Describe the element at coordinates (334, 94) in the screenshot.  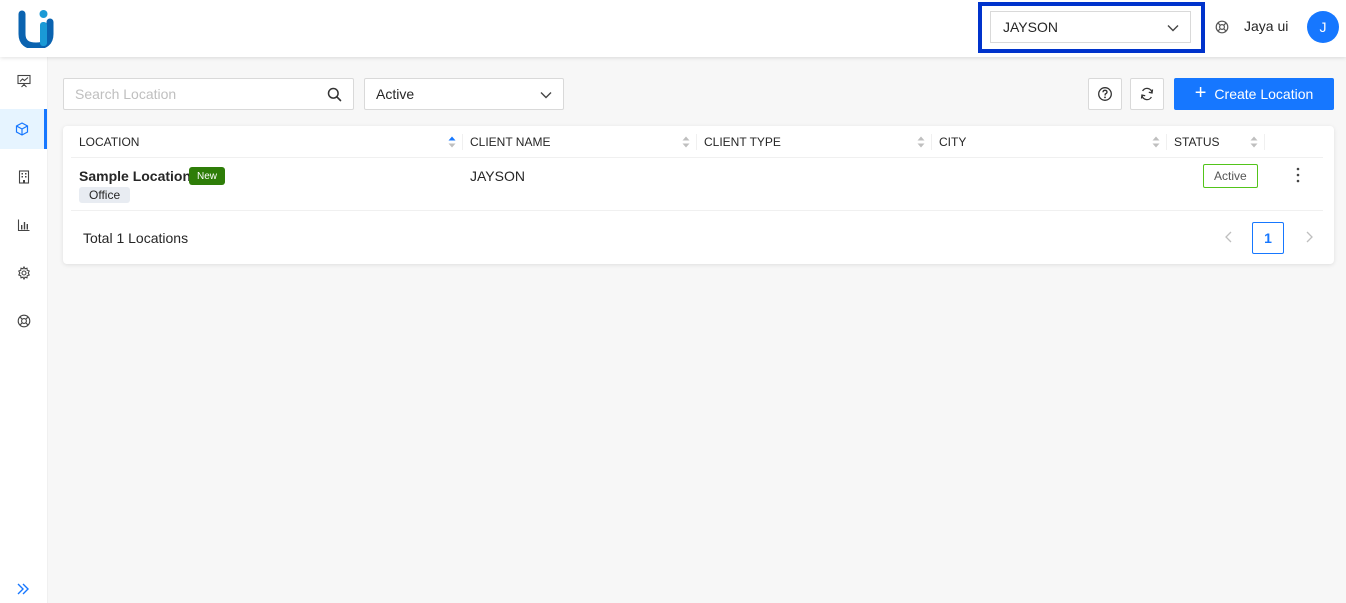
I see `search-icon` at that location.